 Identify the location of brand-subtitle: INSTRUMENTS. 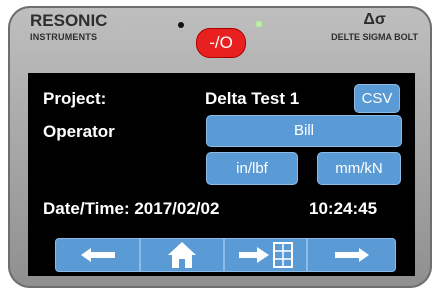
(64, 37).